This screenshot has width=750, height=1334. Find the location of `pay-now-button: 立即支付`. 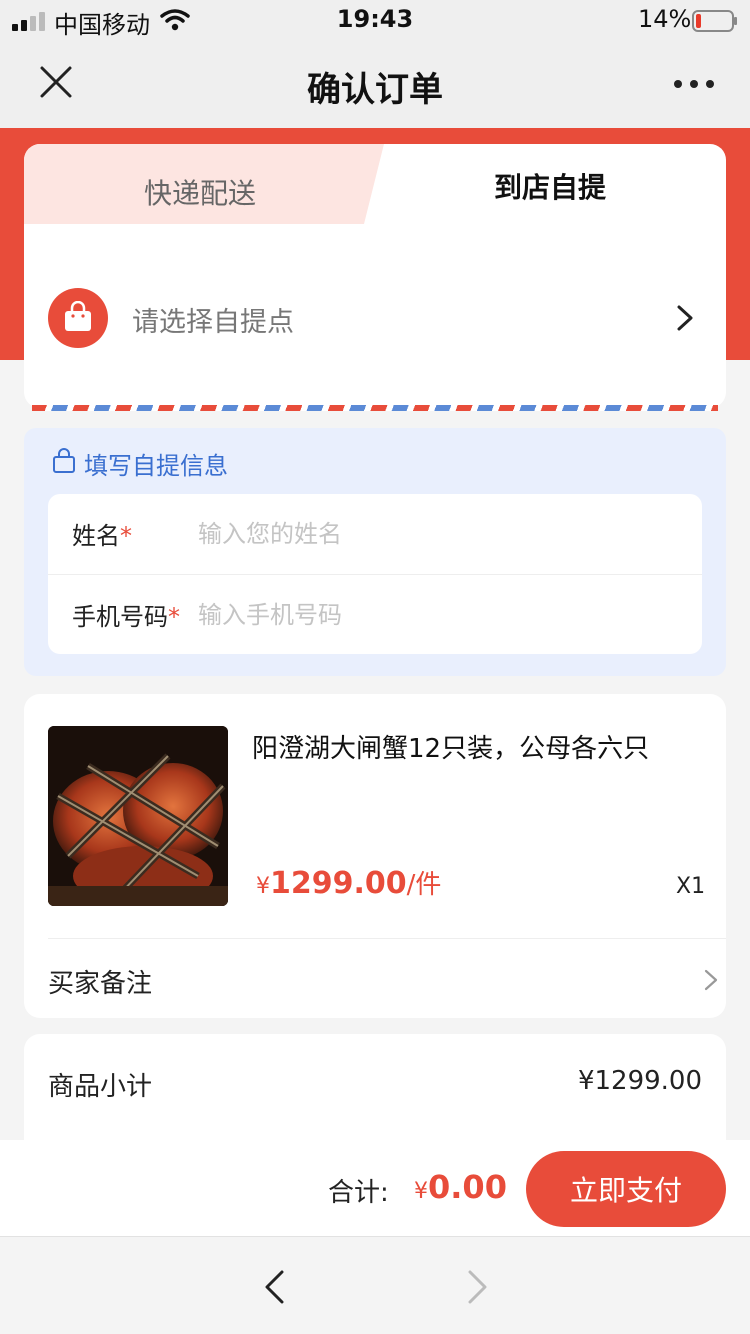

pay-now-button: 立即支付 is located at coordinates (626, 1189).